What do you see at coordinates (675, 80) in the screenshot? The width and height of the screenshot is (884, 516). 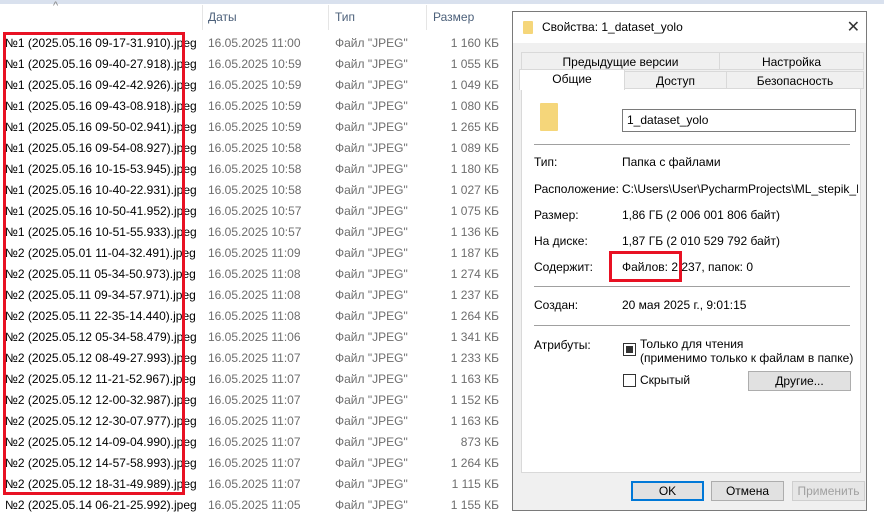 I see `tab-sharing: Доступ` at bounding box center [675, 80].